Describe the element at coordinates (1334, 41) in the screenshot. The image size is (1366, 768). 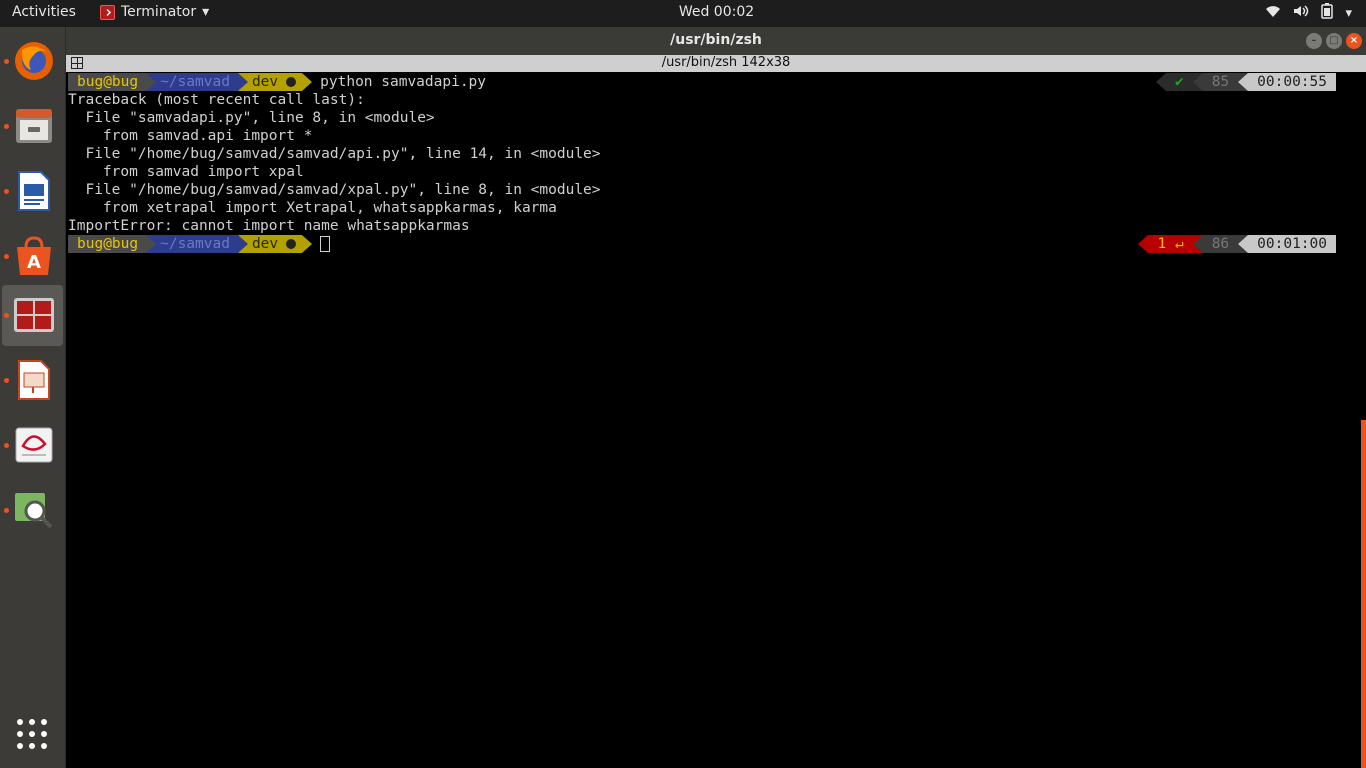
I see `maximize-button: □` at that location.